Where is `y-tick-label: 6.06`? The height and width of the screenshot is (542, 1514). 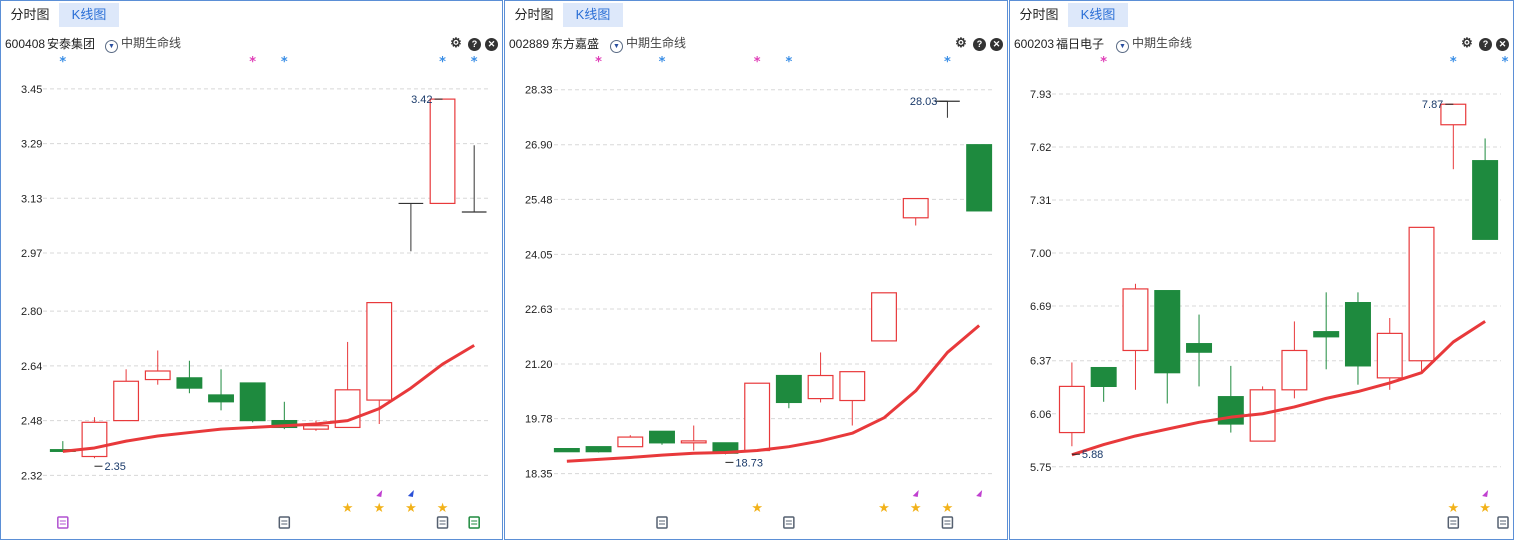
y-tick-label: 6.06 is located at coordinates (1040, 415).